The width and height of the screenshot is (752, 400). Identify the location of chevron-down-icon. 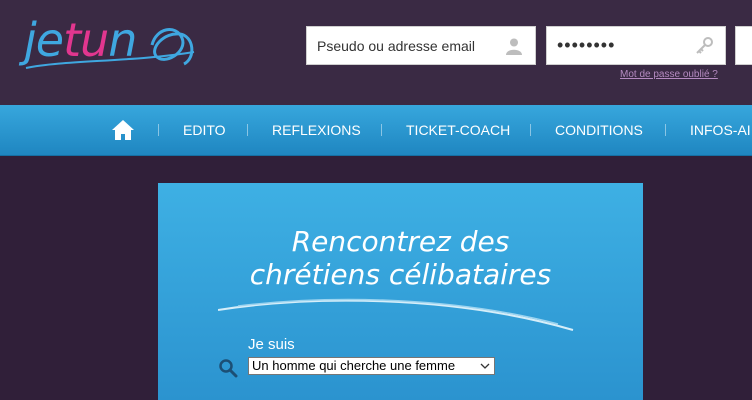
(485, 366).